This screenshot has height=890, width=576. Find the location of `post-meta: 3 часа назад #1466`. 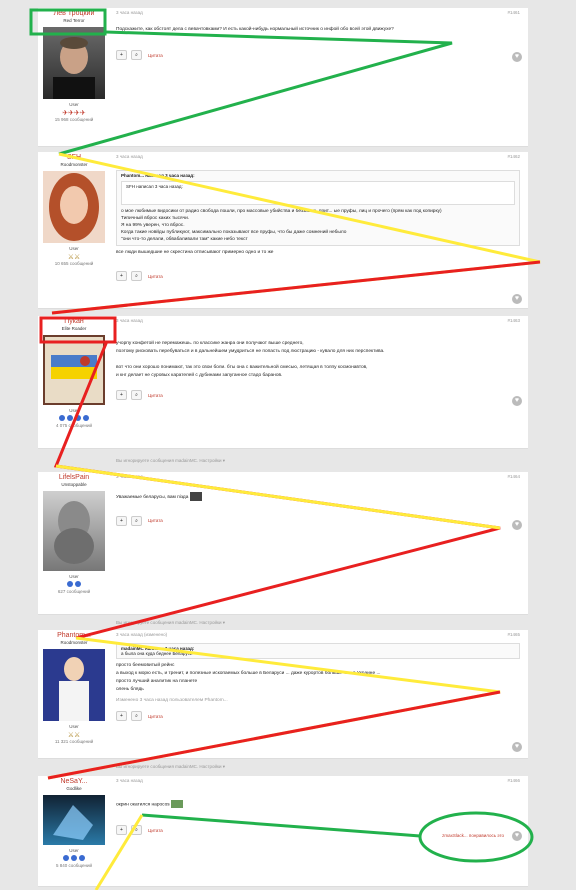

post-meta: 3 часа назад #1466 is located at coordinates (318, 781).